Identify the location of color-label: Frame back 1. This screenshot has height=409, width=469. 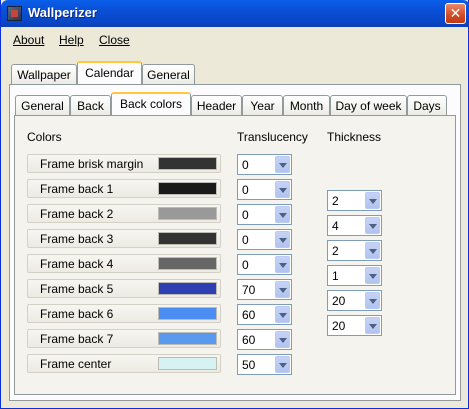
(77, 189).